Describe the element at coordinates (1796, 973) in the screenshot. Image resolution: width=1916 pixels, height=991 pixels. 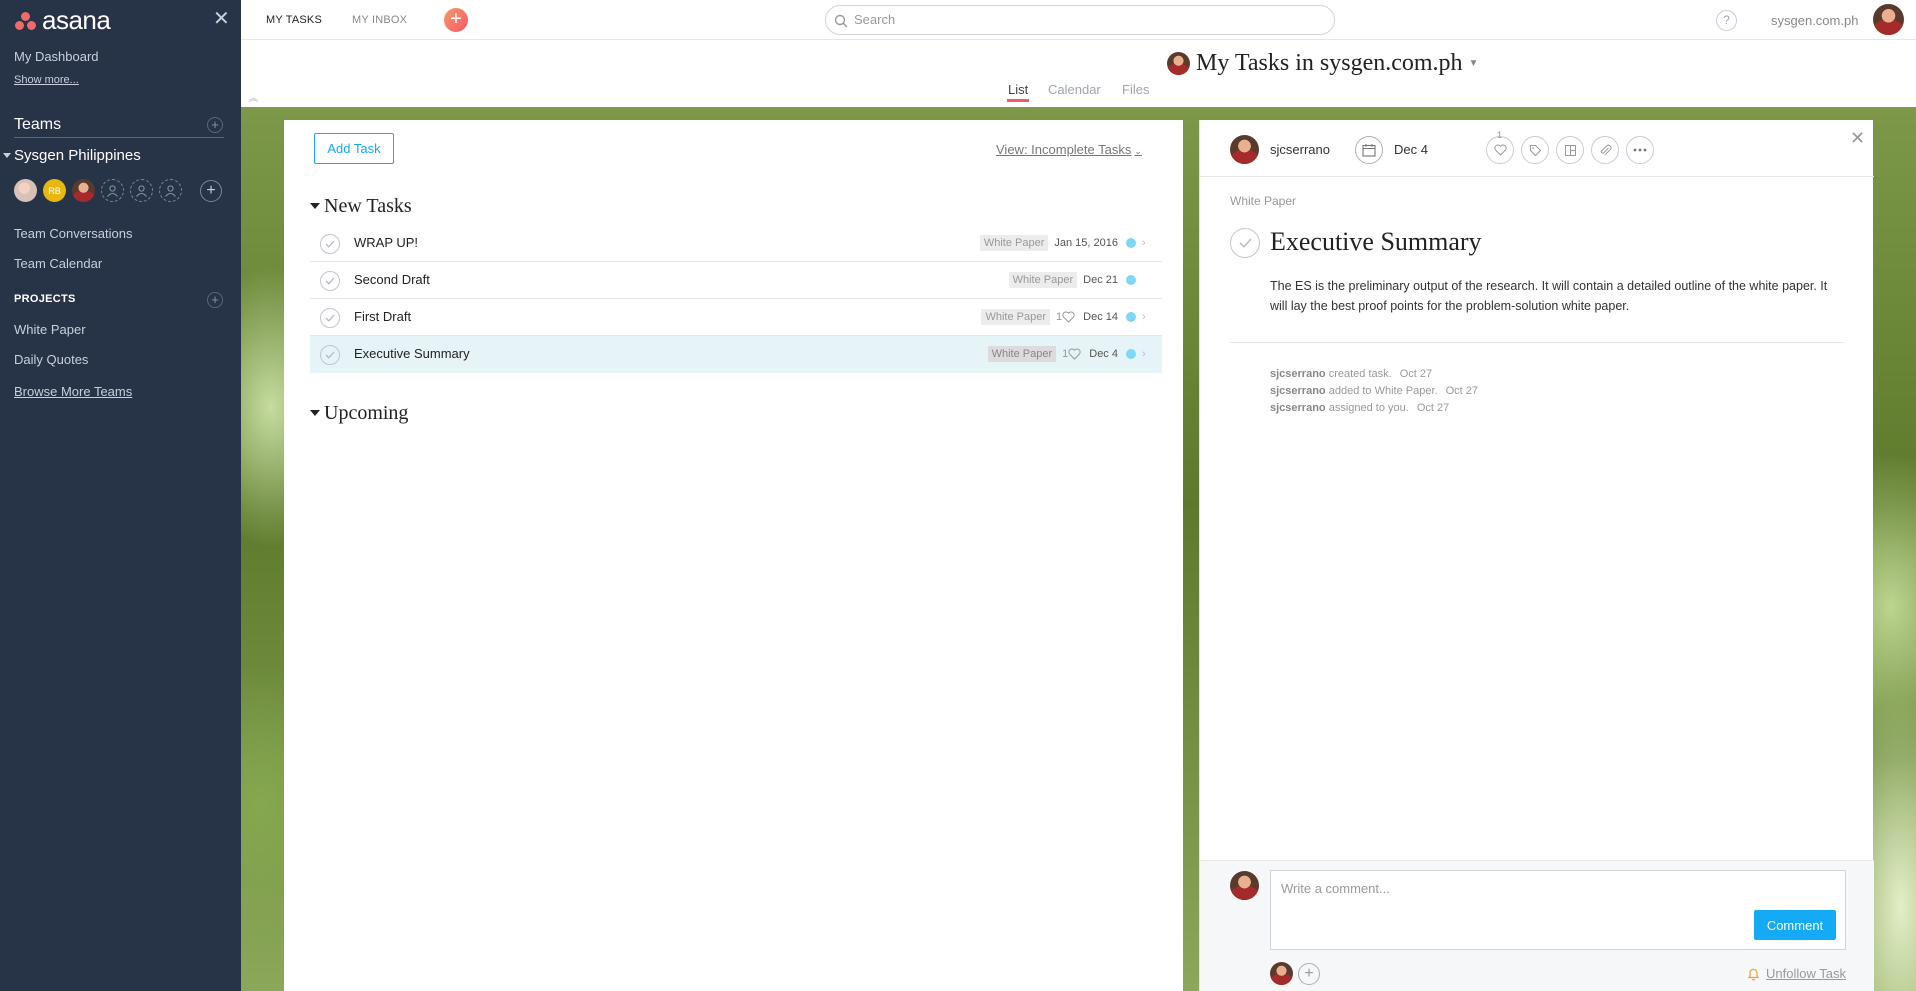
I see `unfollow-task-link: Unfollow Task` at that location.